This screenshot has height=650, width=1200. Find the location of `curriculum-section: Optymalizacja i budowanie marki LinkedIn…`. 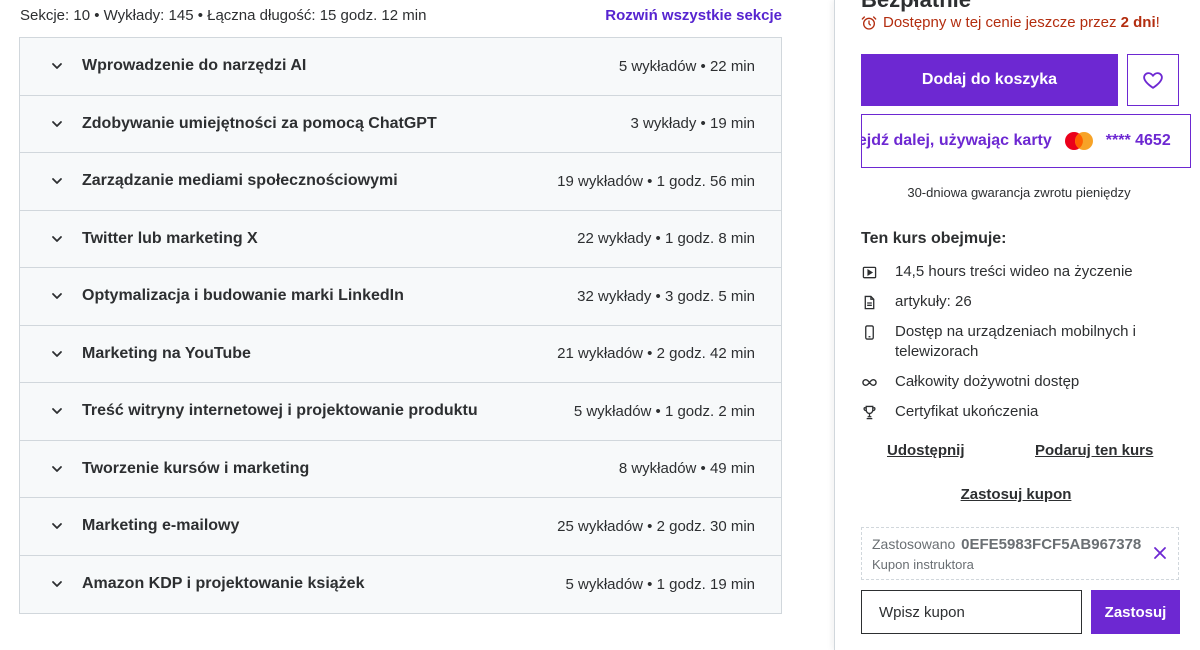

curriculum-section: Optymalizacja i budowanie marki LinkedIn… is located at coordinates (400, 297).